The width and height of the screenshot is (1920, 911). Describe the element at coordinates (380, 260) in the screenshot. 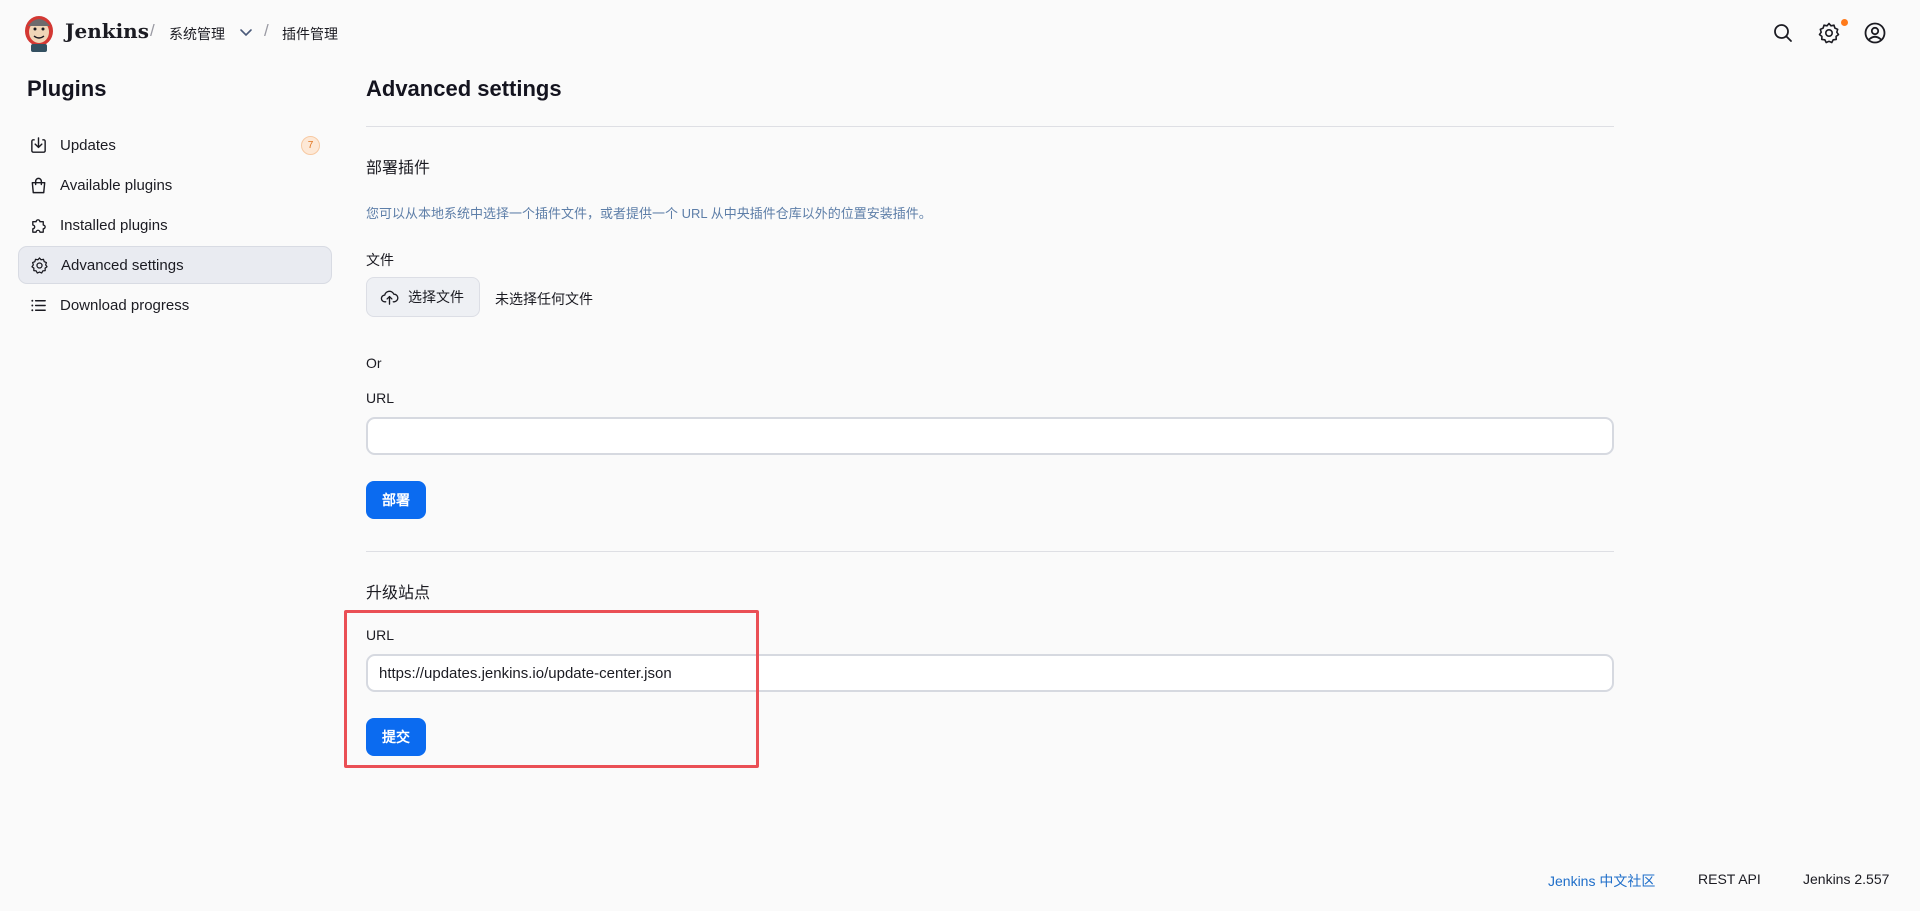

I see `file-label: 文件` at that location.